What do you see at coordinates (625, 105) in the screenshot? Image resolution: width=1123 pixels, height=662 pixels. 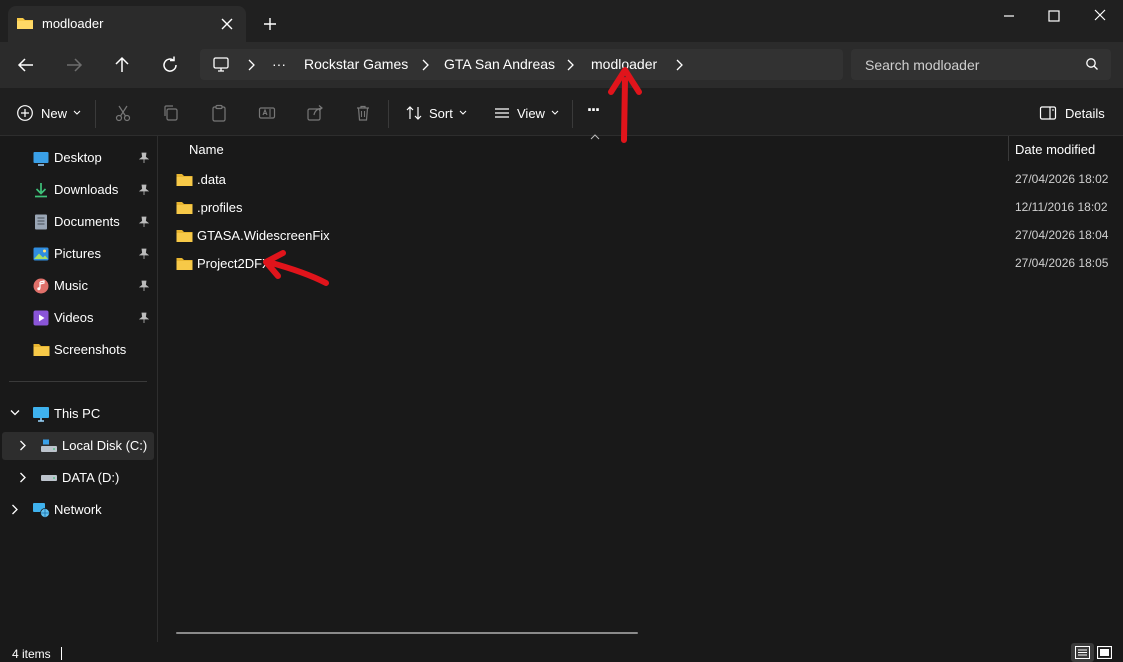 I see `annotation-arrow-up` at bounding box center [625, 105].